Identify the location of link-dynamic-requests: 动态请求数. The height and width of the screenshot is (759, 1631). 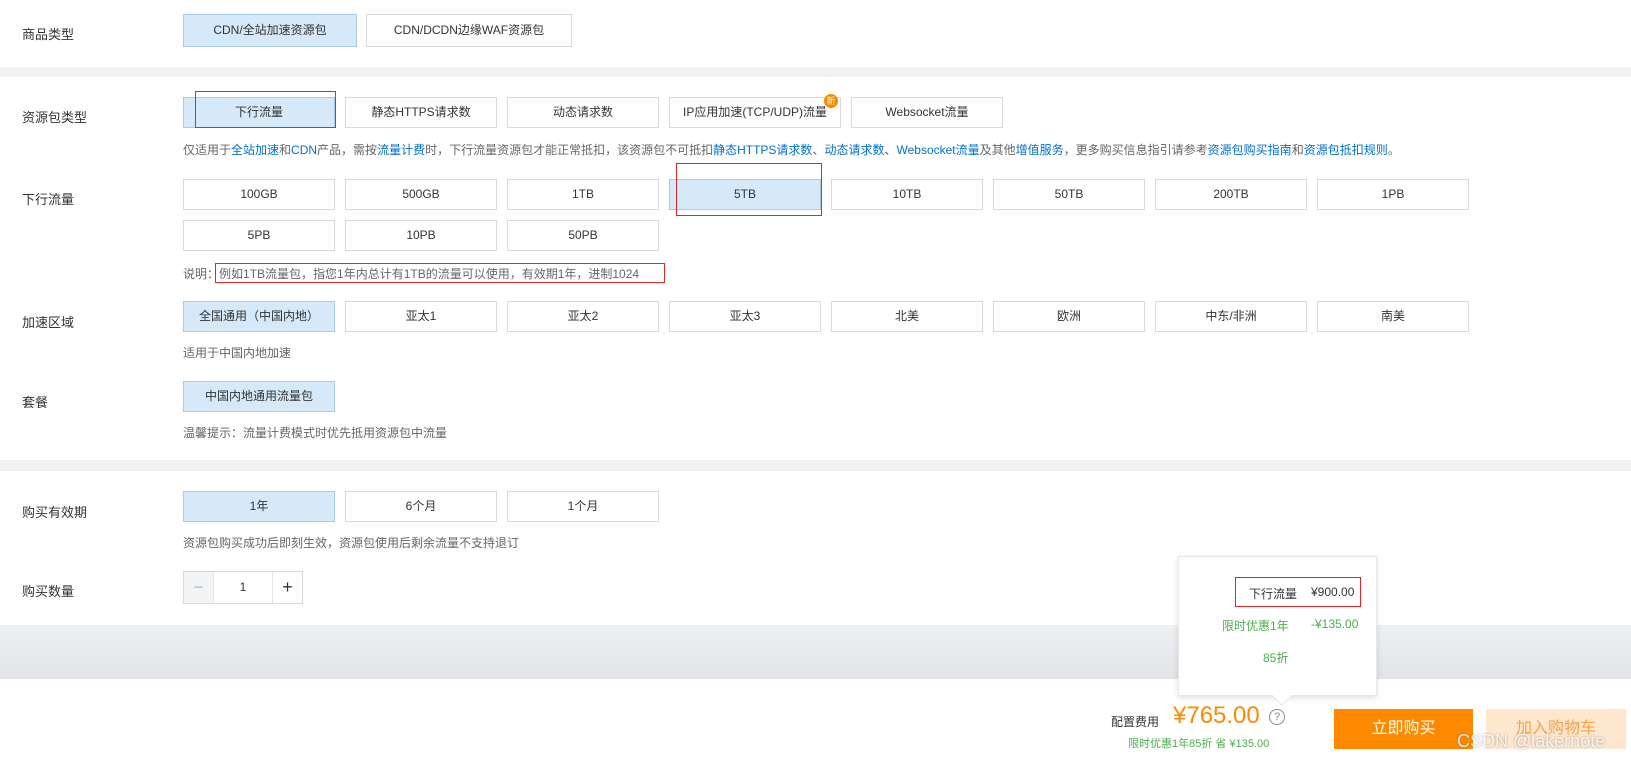
(854, 150).